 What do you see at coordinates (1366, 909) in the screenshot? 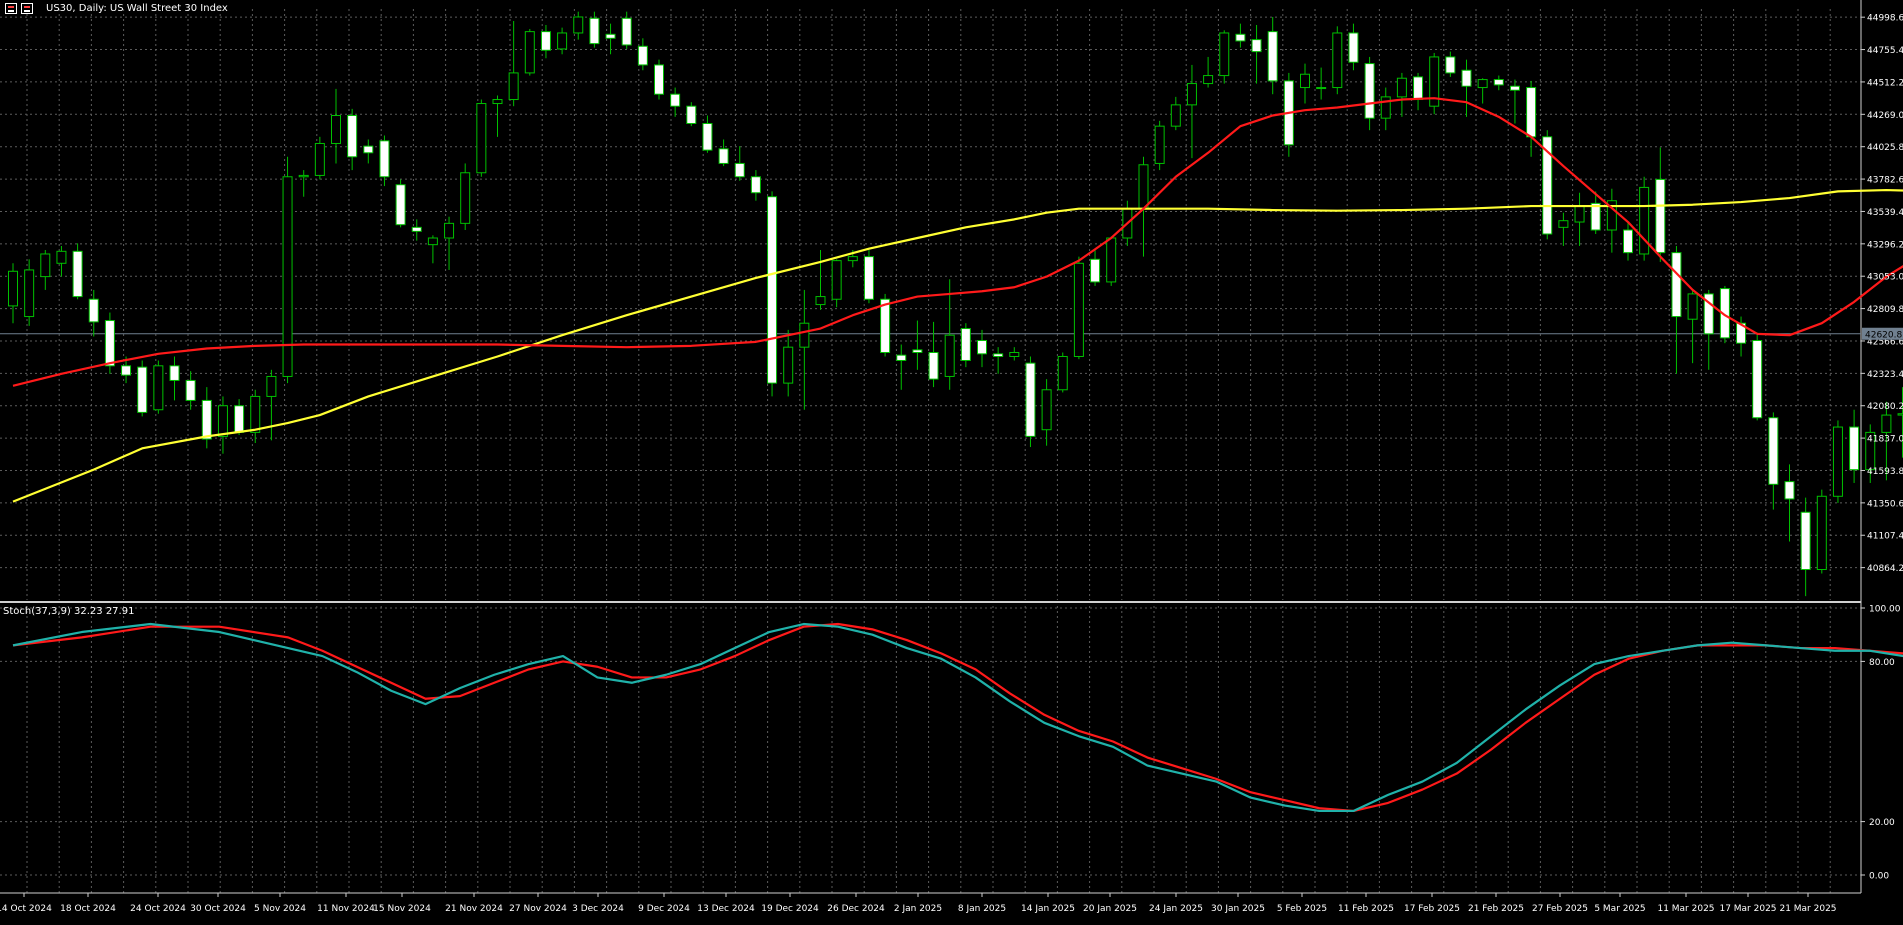
I see `time-tick-label: 11 Feb 2025` at bounding box center [1366, 909].